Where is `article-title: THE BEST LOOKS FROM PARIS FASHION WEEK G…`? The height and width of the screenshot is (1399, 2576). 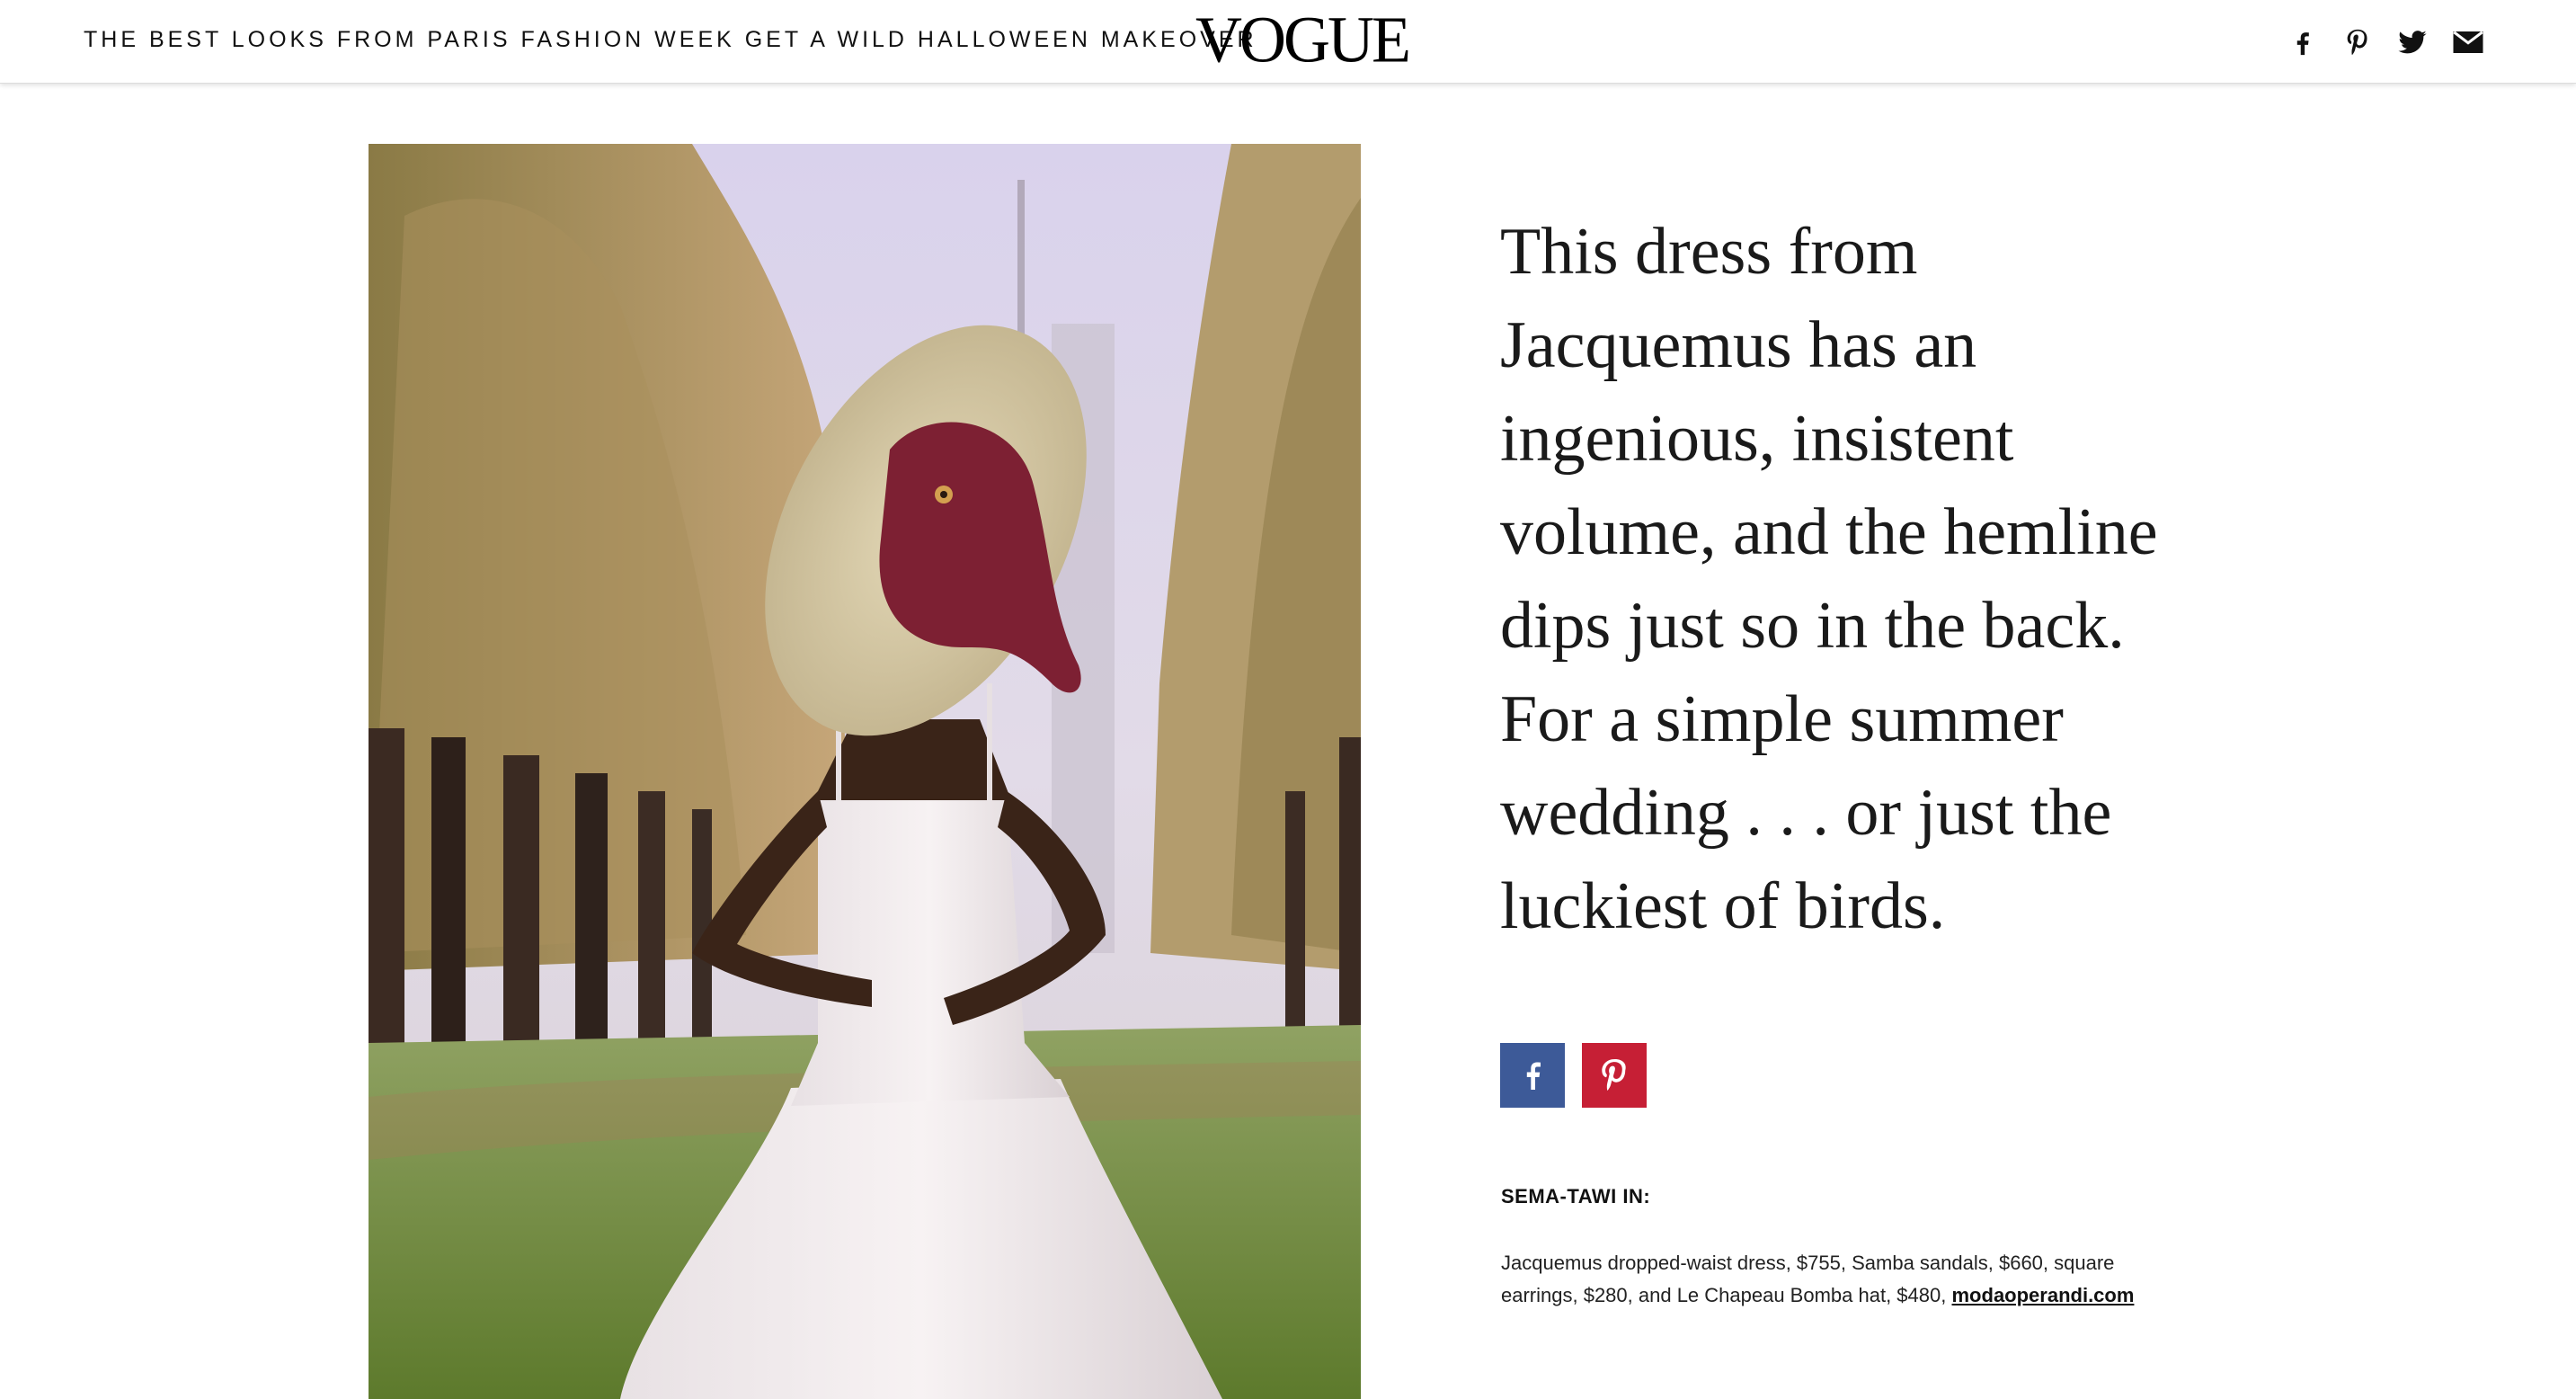
article-title: THE BEST LOOKS FROM PARIS FASHION WEEK G… is located at coordinates (670, 40).